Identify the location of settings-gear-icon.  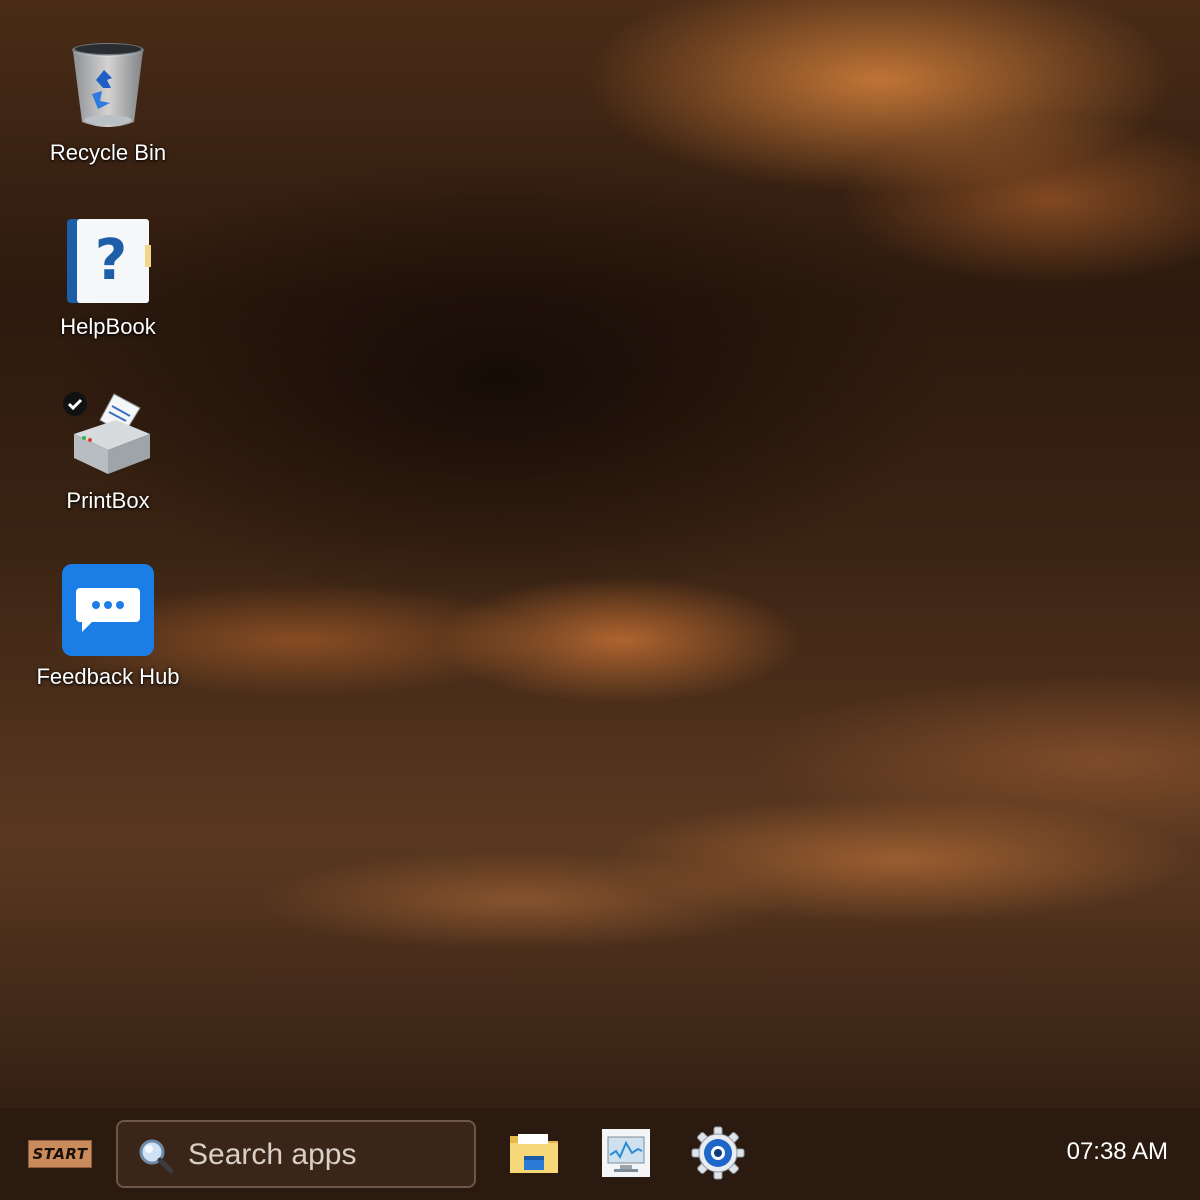
(718, 1153).